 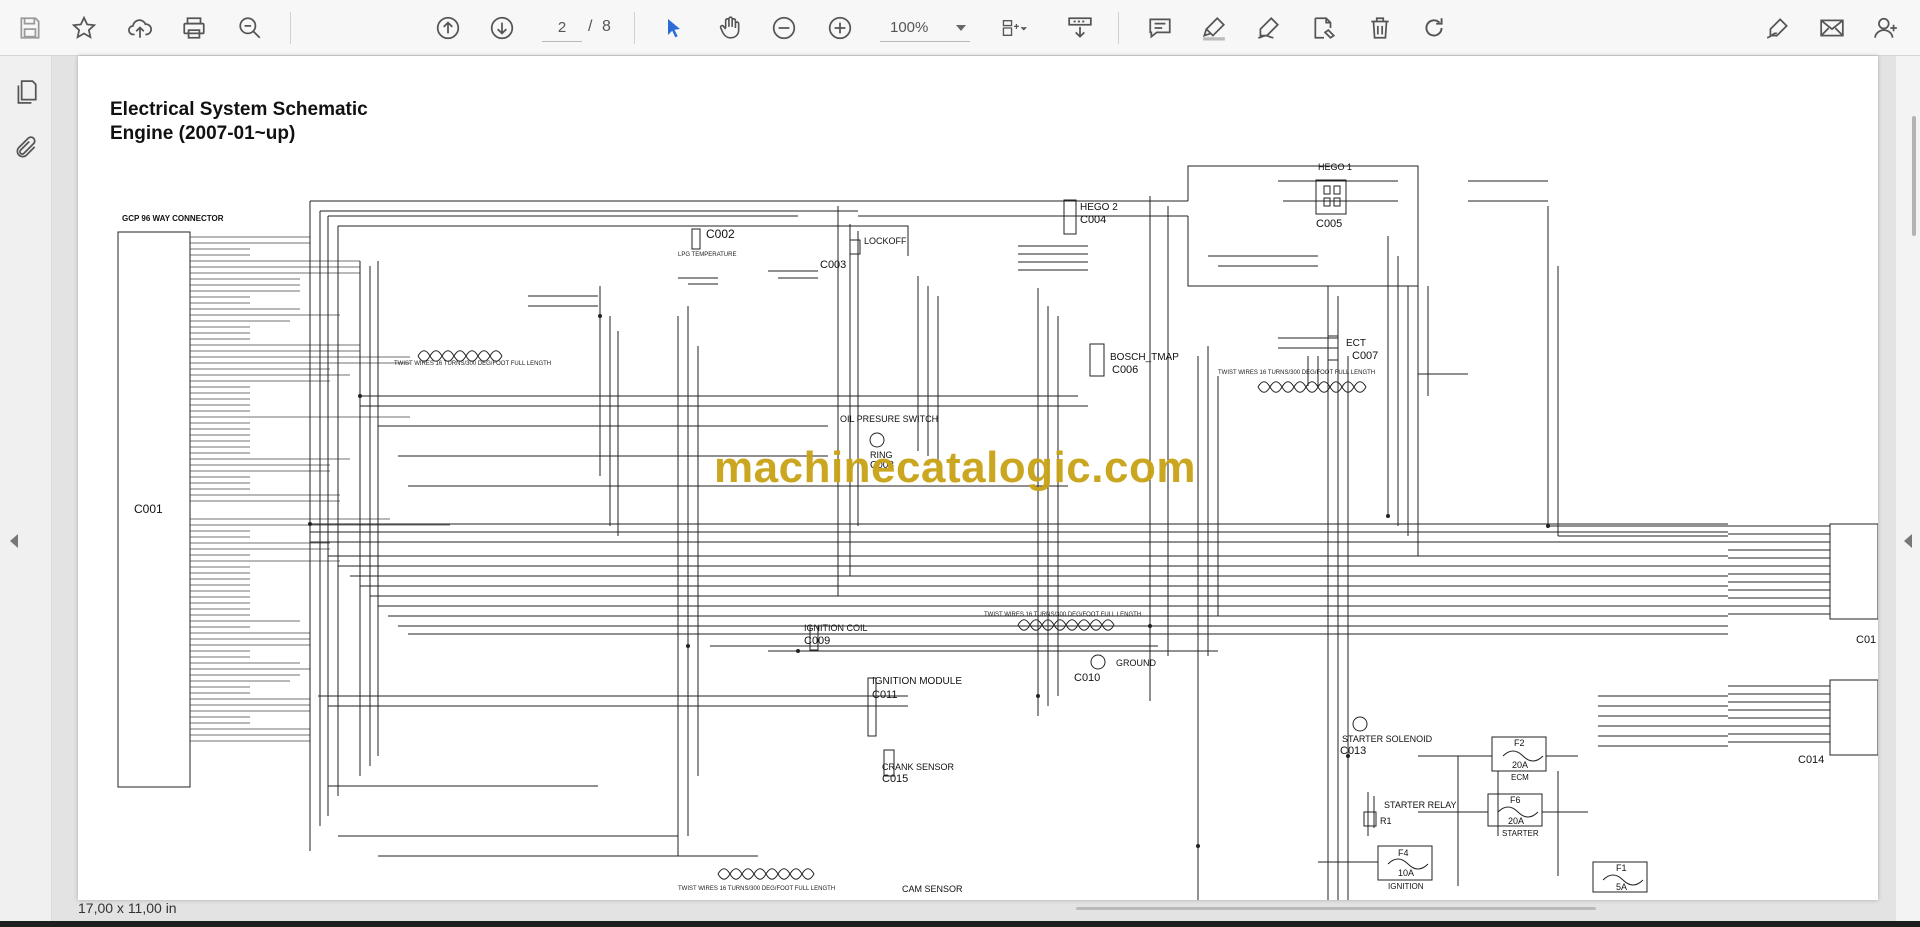 What do you see at coordinates (1380, 28) in the screenshot?
I see `delete-icon` at bounding box center [1380, 28].